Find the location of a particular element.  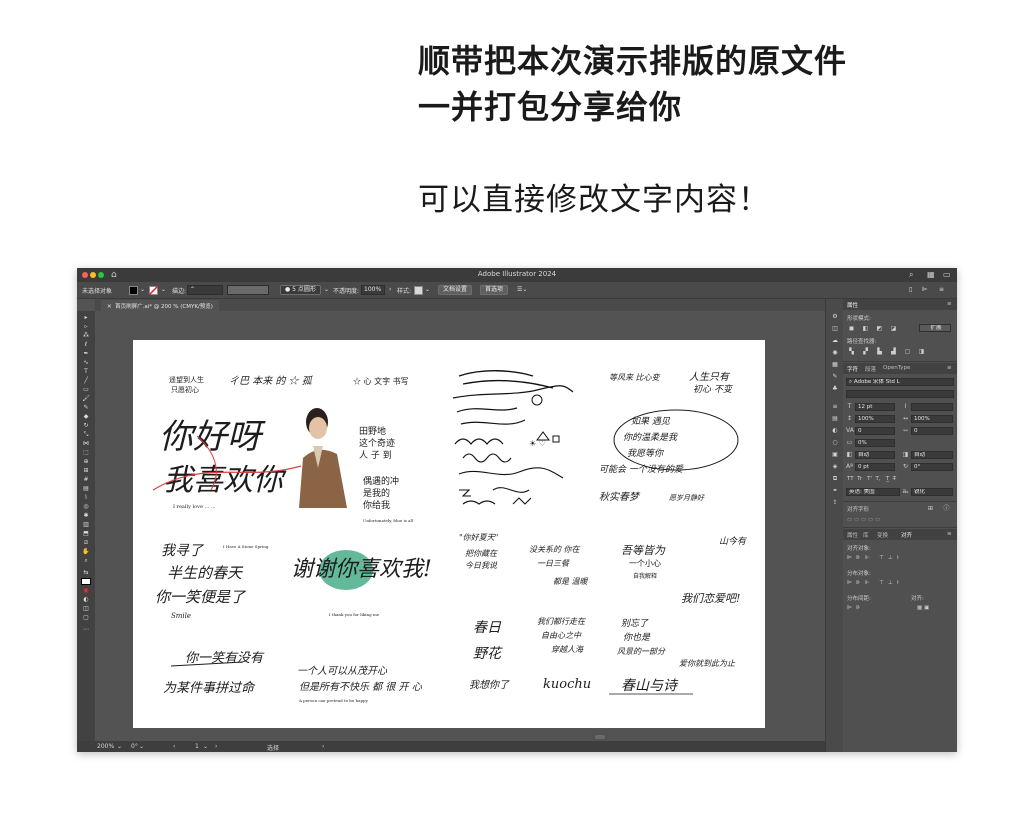

fill-color-icon is located at coordinates (86, 581).